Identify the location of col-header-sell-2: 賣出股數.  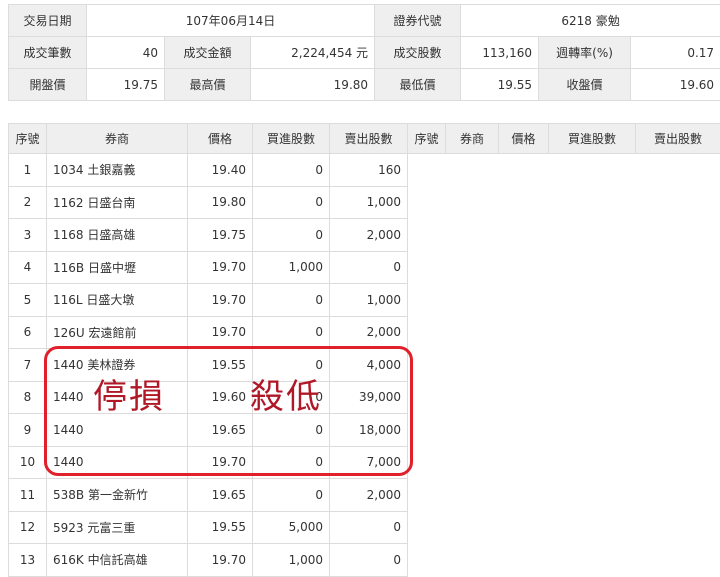
(678, 139).